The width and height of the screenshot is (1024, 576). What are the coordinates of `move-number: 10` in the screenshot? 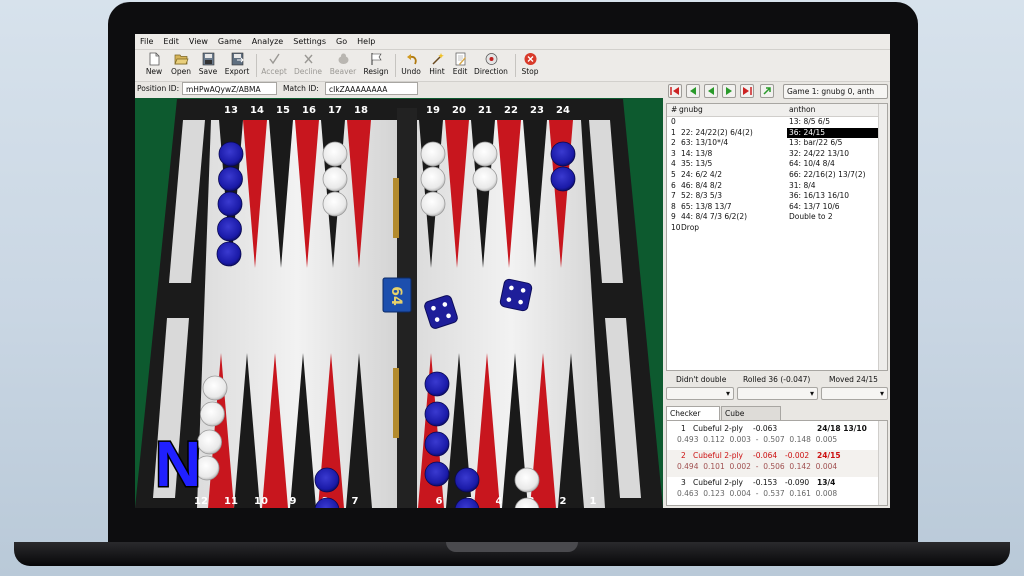 It's located at (676, 227).